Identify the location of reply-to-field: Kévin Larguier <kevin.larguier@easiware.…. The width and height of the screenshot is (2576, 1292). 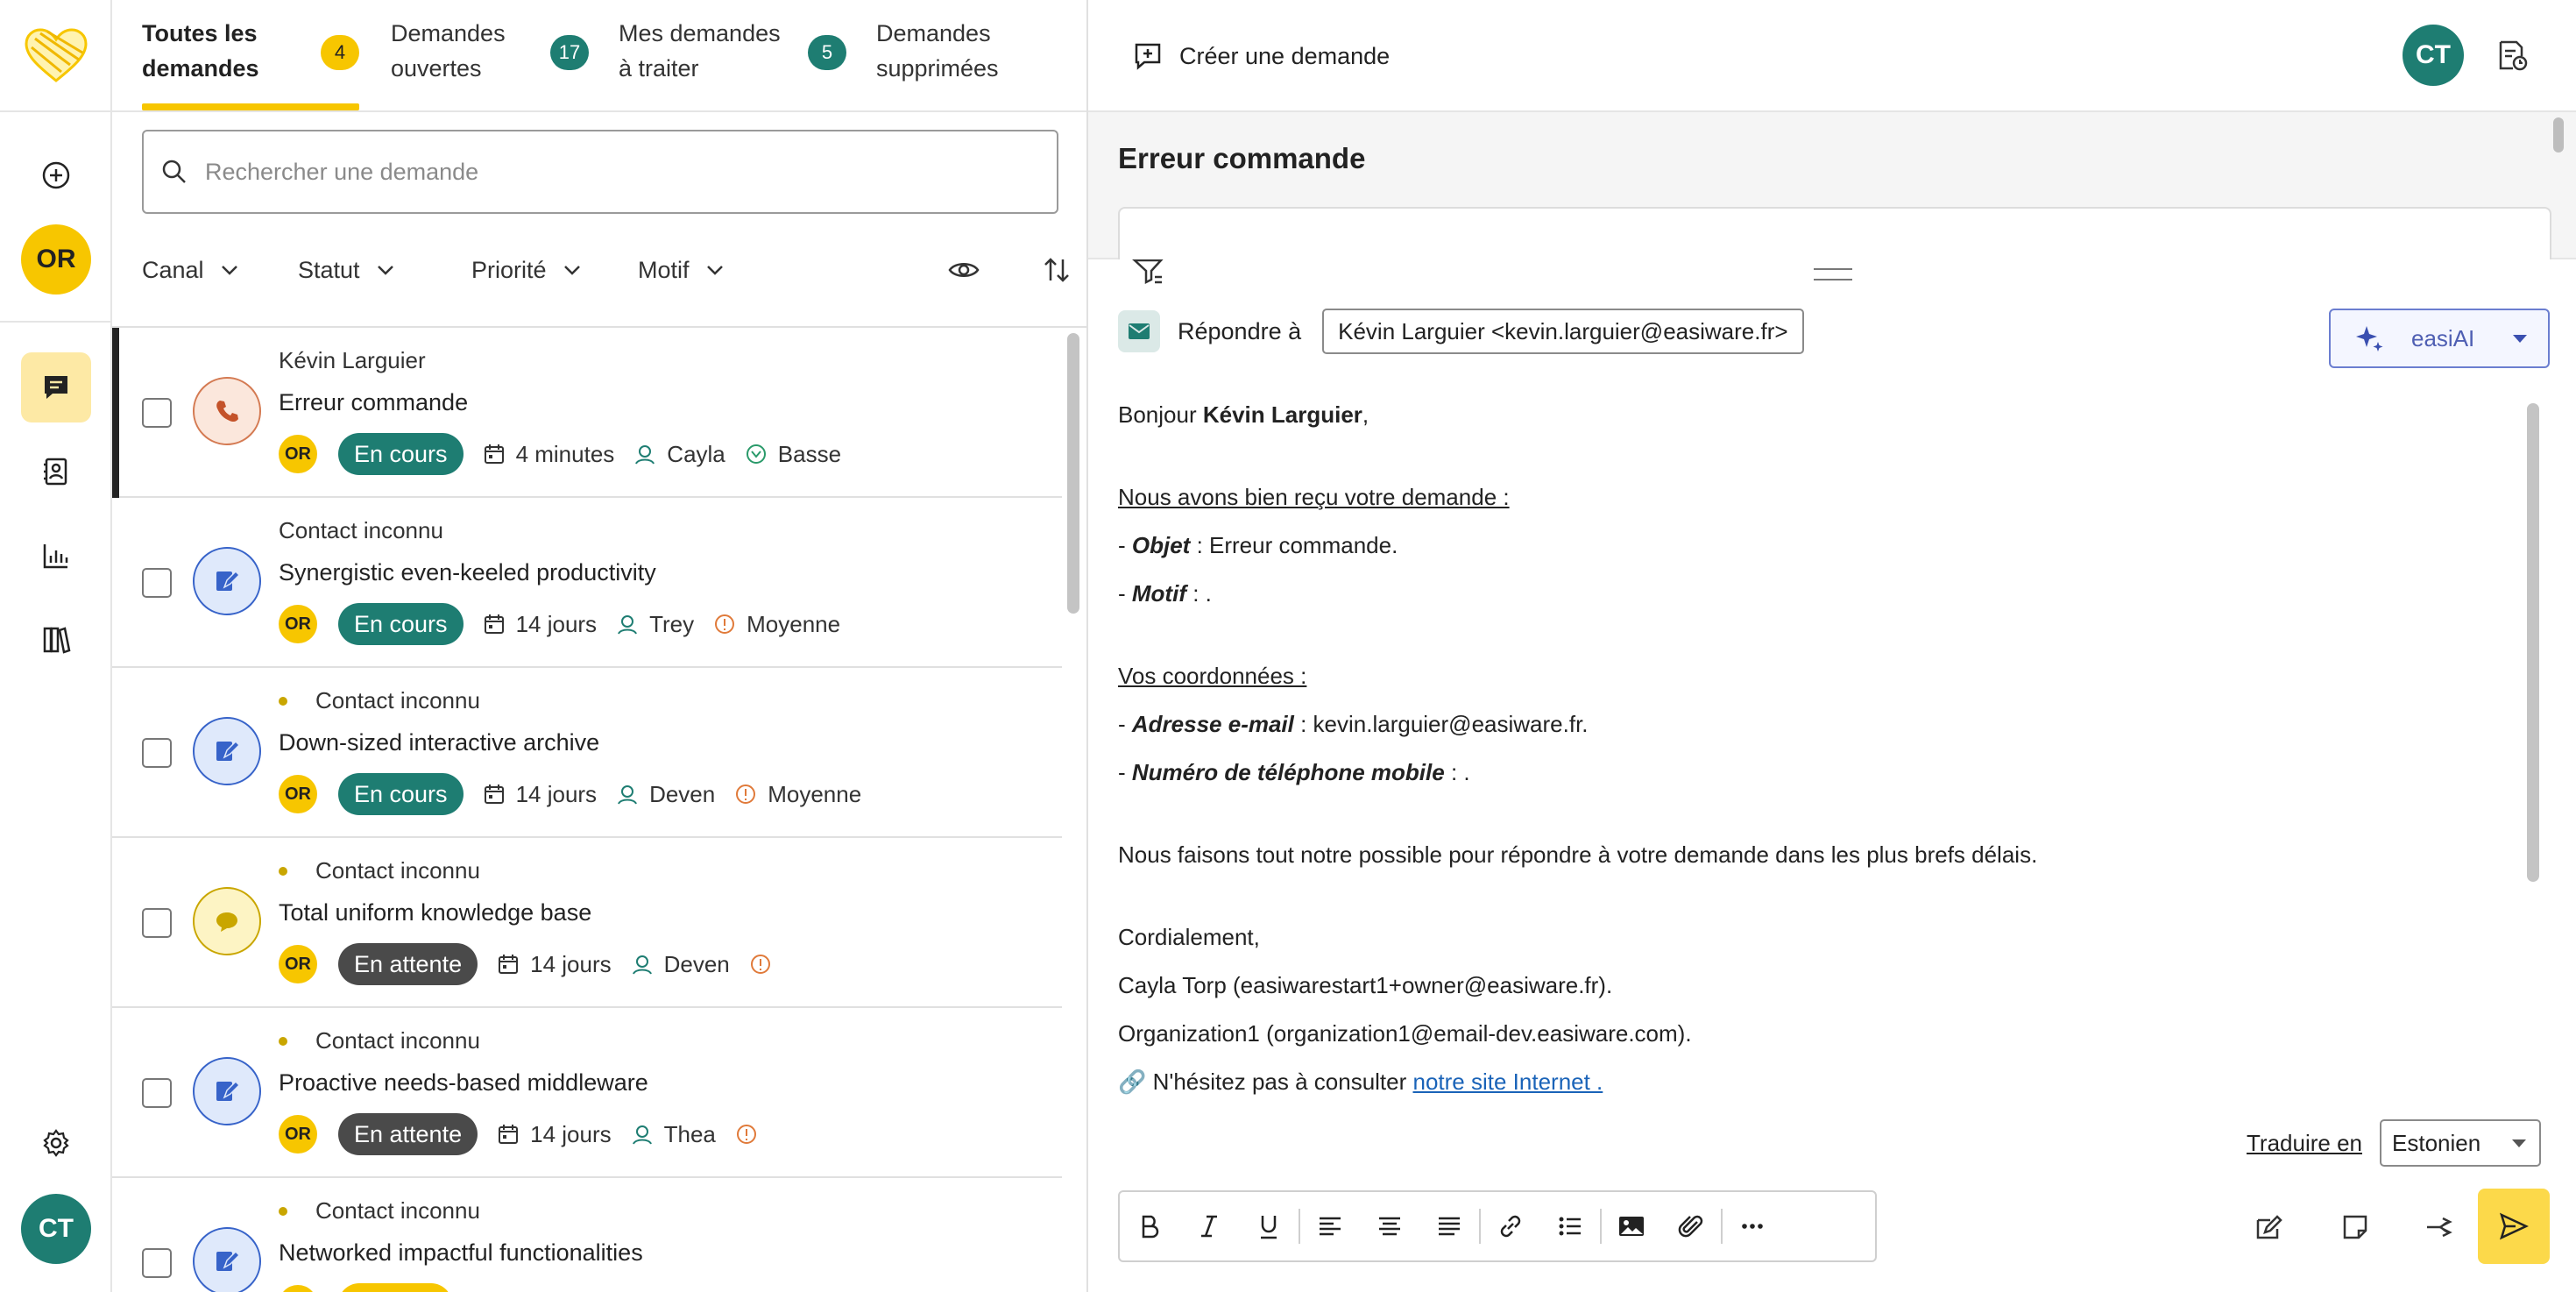
(1563, 331).